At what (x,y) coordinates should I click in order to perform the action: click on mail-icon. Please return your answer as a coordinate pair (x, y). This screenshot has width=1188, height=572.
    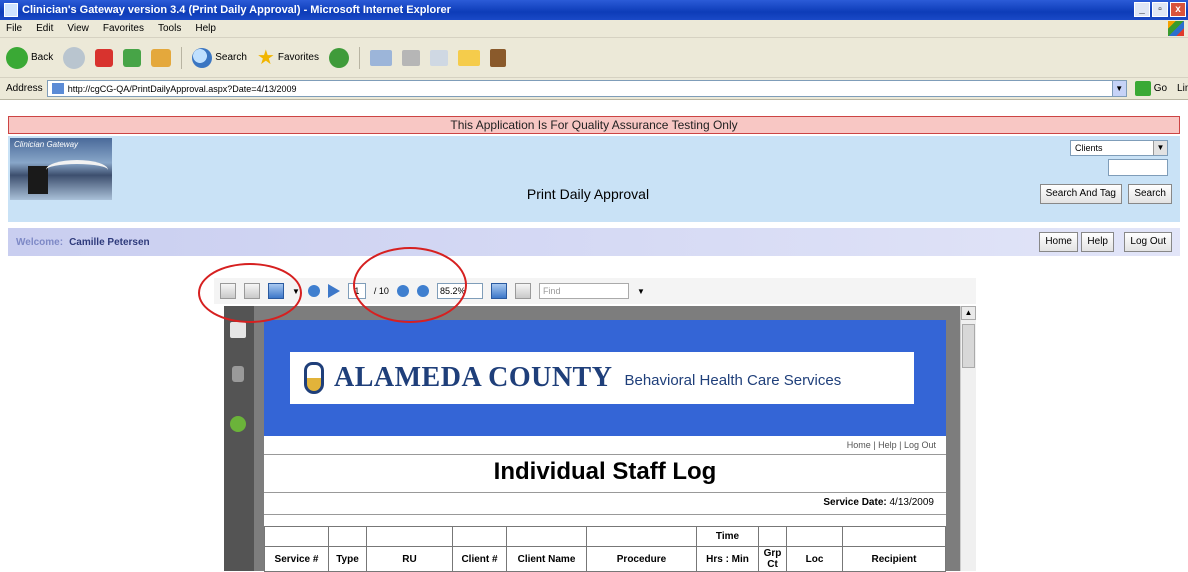
    Looking at the image, I should click on (380, 57).